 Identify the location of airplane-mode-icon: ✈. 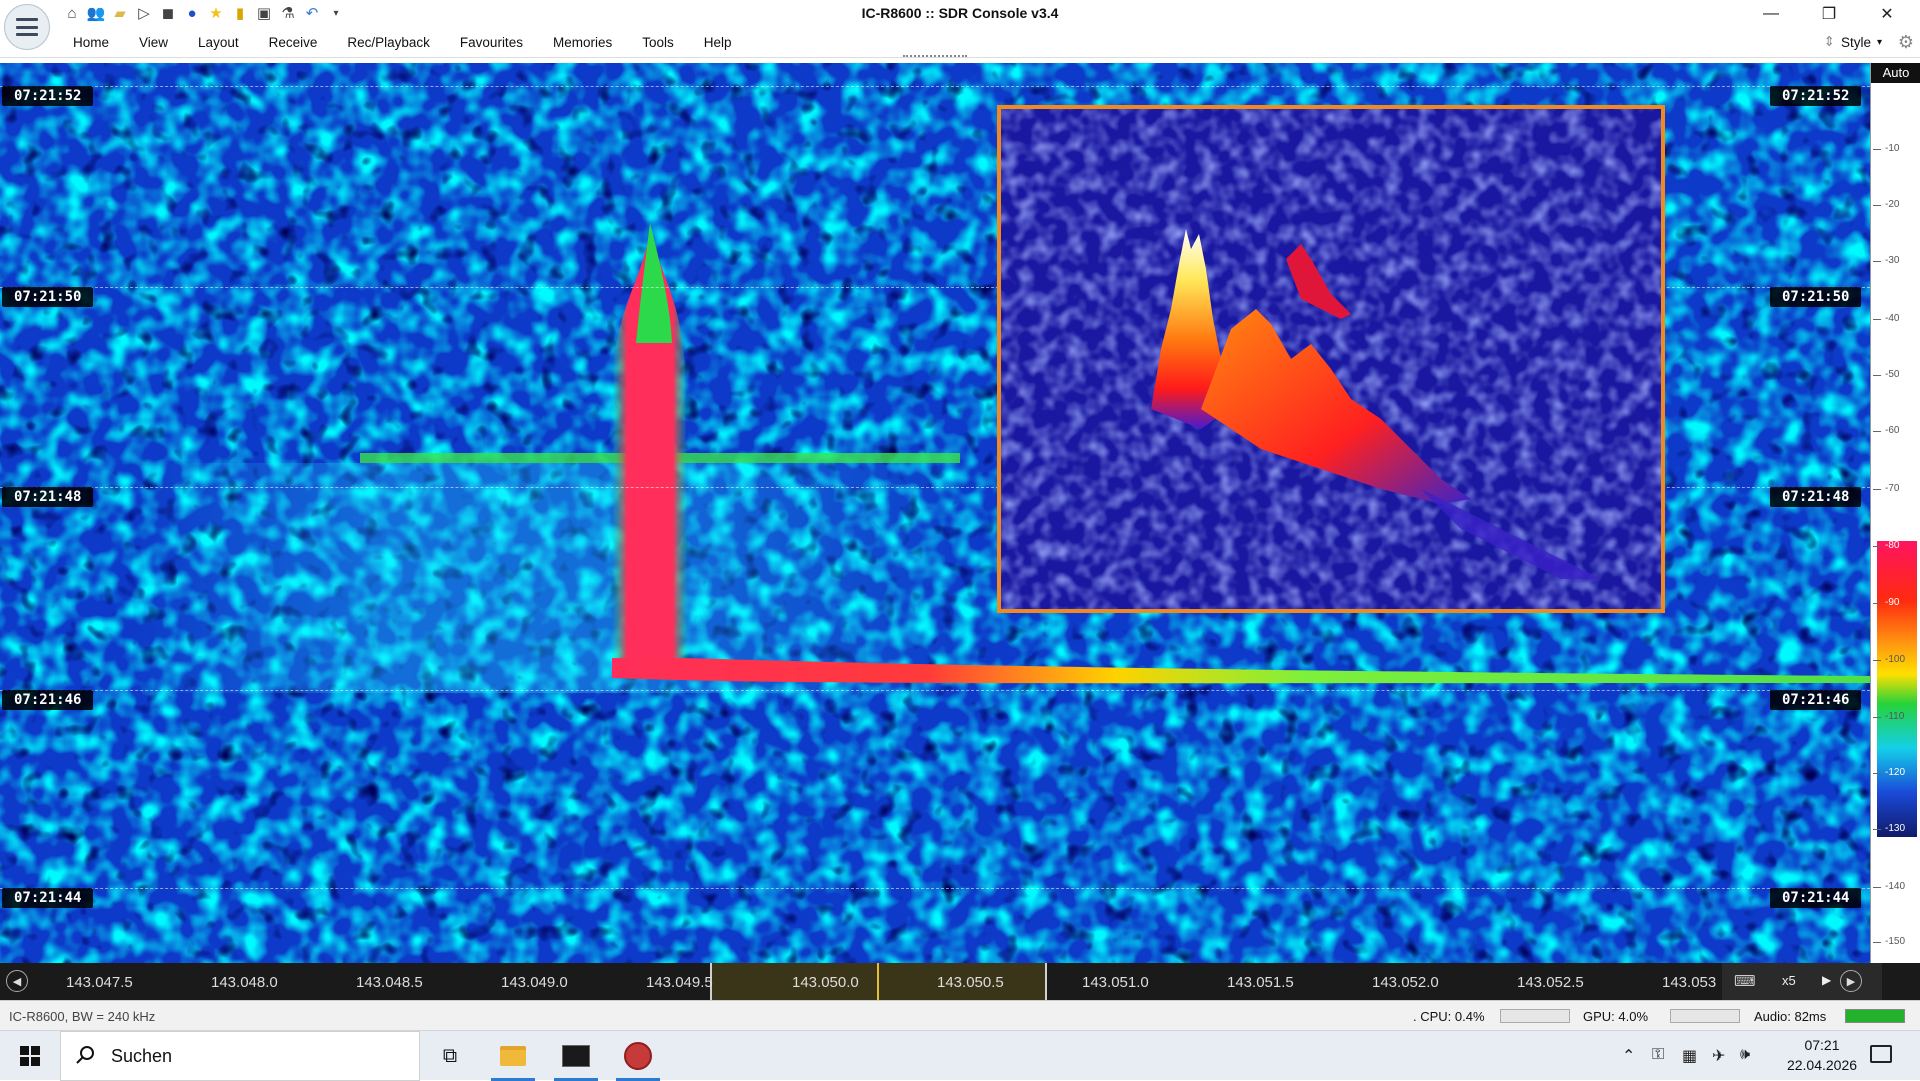
(1718, 1056).